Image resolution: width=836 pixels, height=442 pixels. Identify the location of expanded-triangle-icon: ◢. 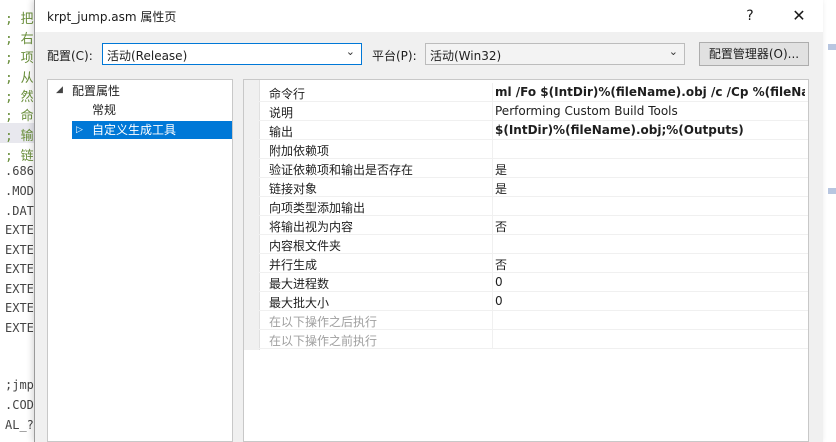
(59, 90).